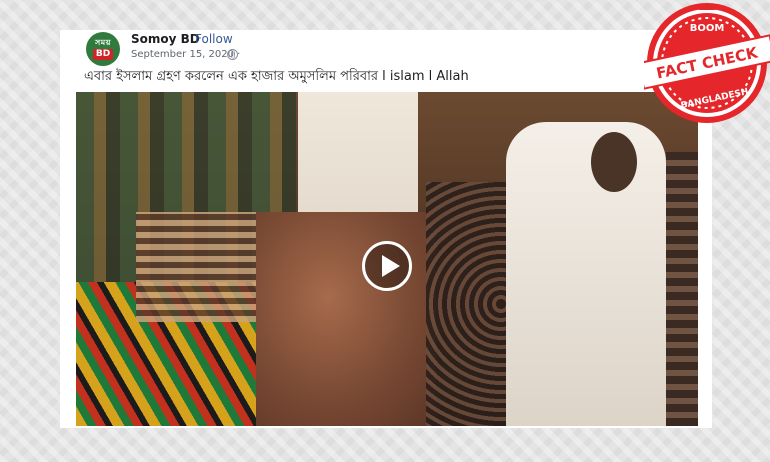 The image size is (770, 462). I want to click on page-avatar: সময় BD, so click(103, 49).